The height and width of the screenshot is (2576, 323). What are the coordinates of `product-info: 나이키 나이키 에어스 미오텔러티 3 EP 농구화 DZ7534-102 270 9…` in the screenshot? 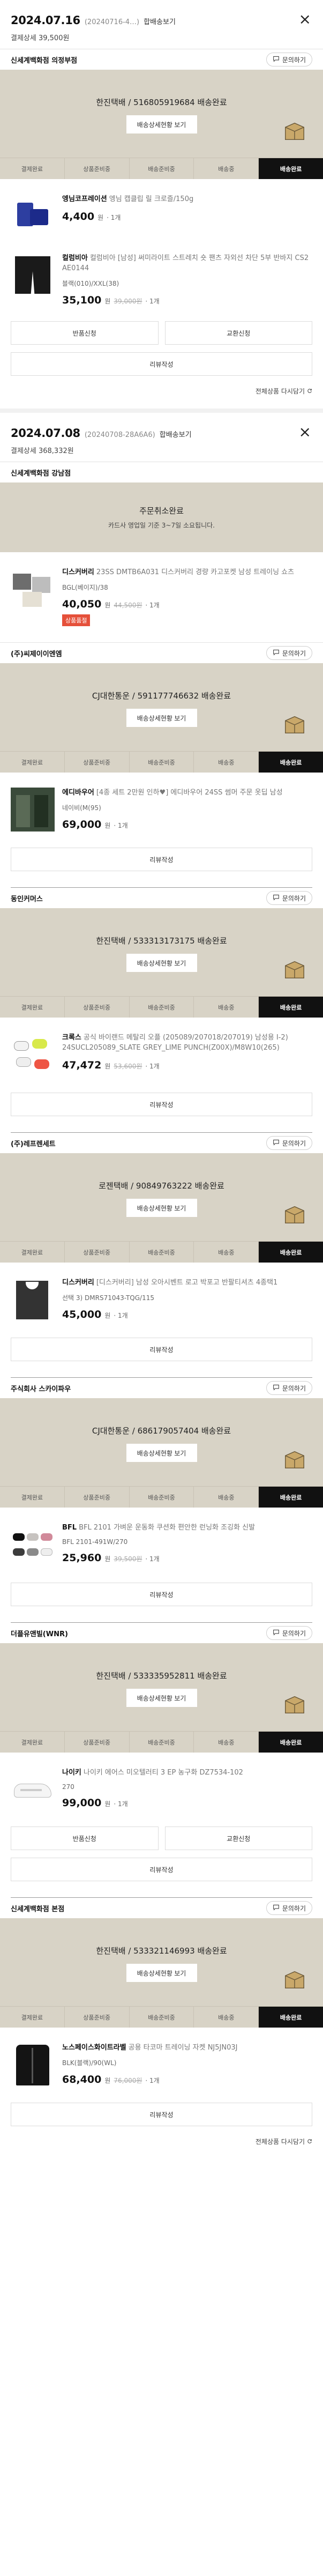 It's located at (187, 1790).